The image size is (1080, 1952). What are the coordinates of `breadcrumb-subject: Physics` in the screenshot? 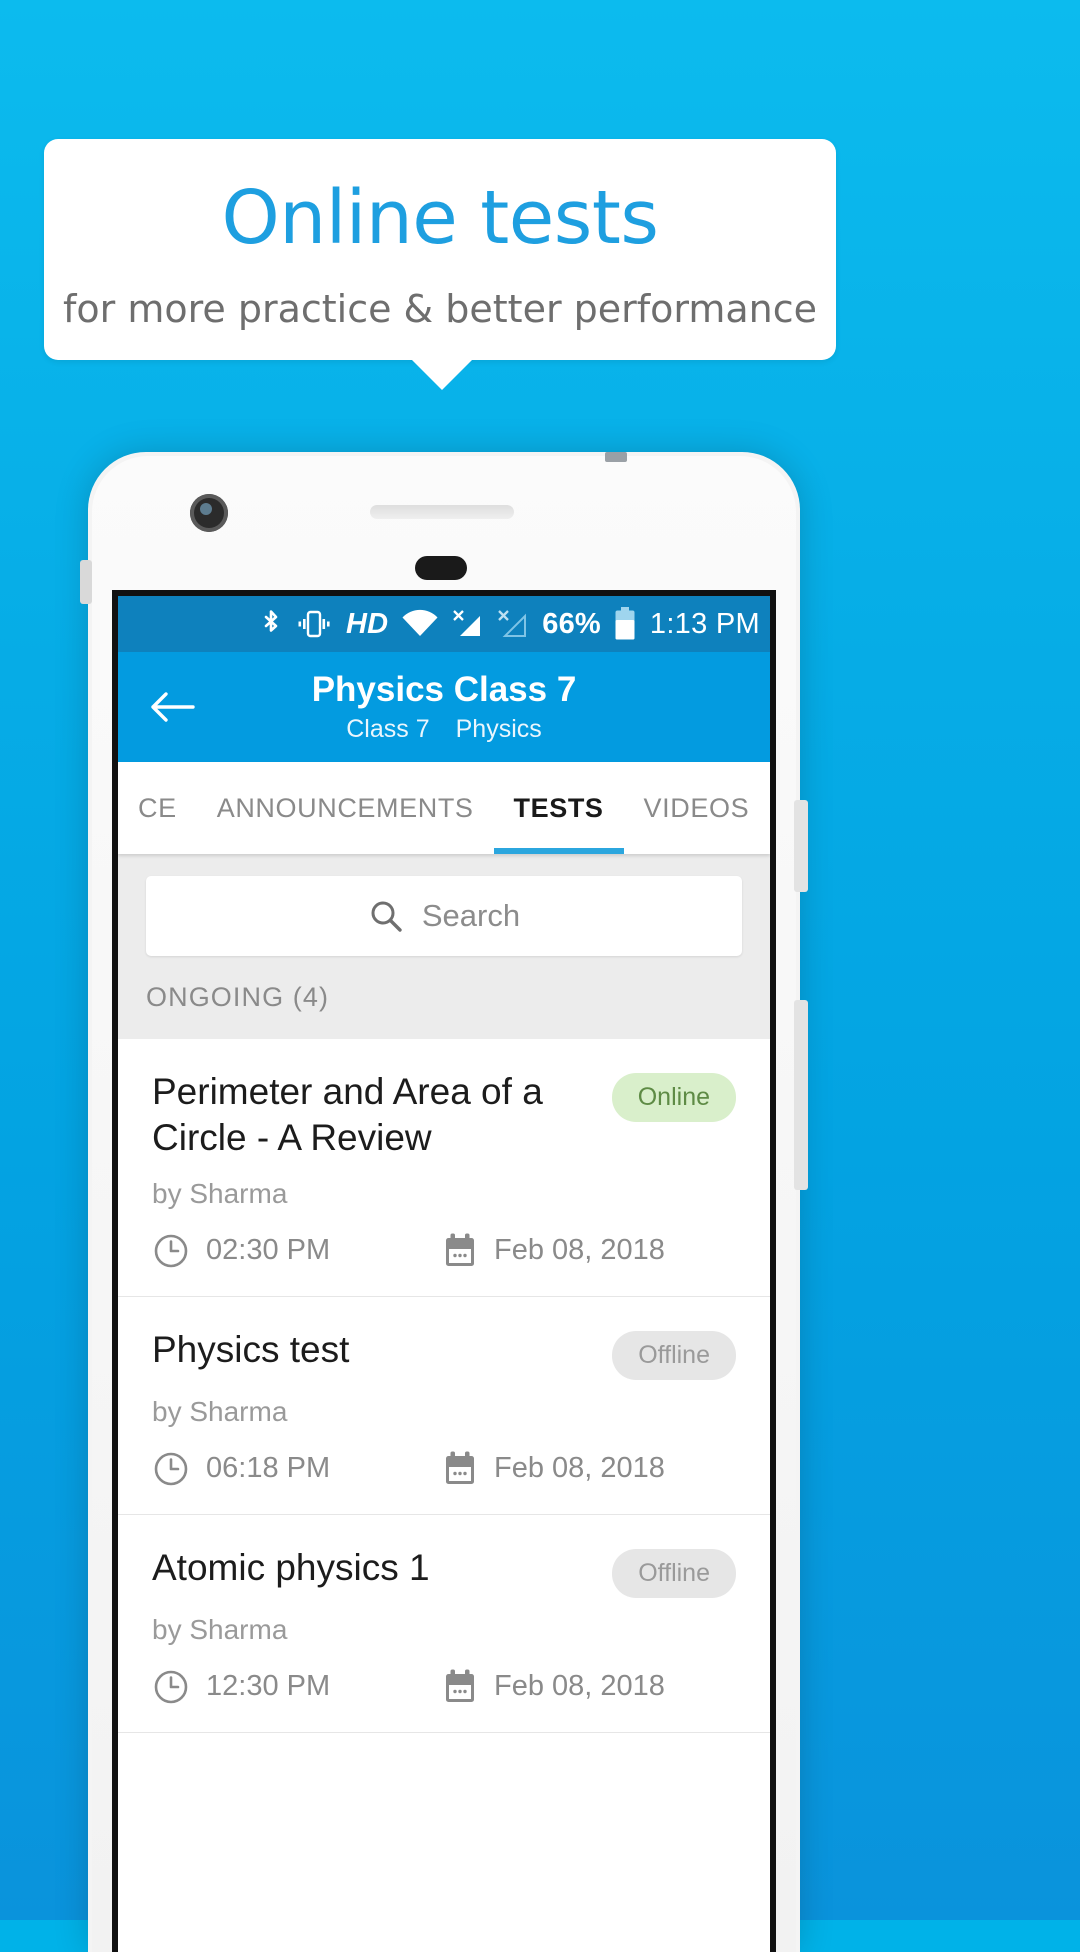 It's located at (498, 728).